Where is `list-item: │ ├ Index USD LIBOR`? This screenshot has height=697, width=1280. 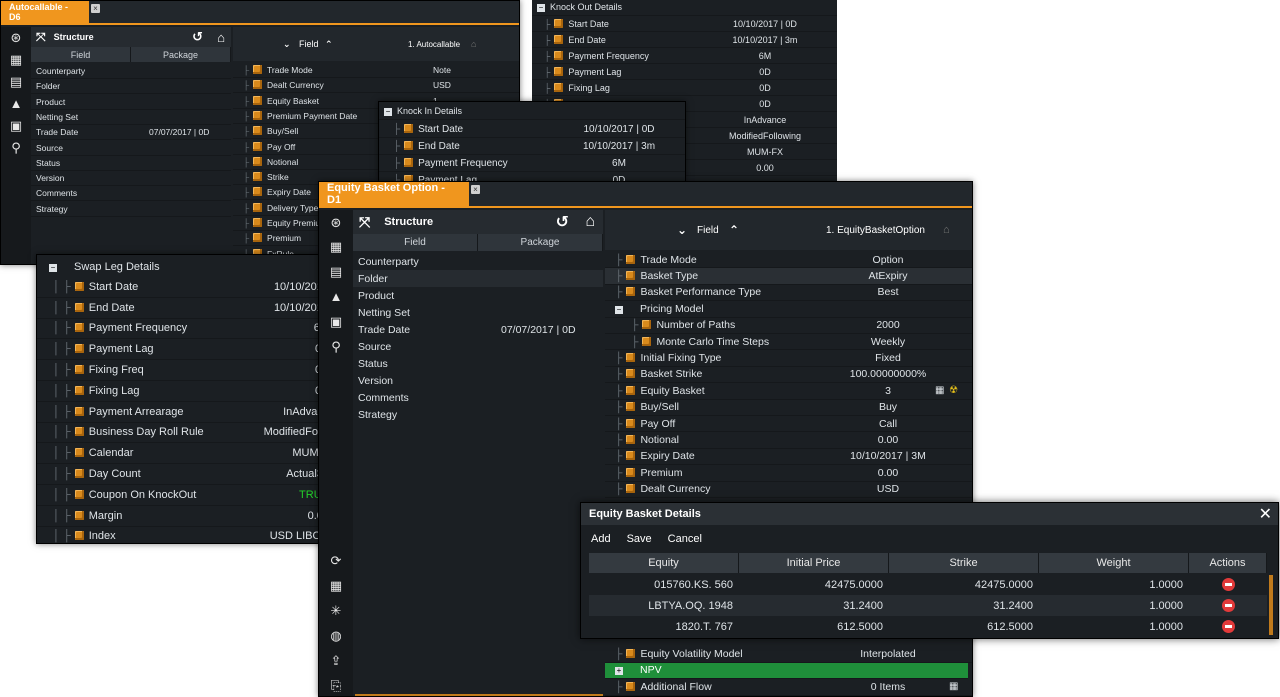 list-item: │ ├ Index USD LIBOR is located at coordinates (181, 535).